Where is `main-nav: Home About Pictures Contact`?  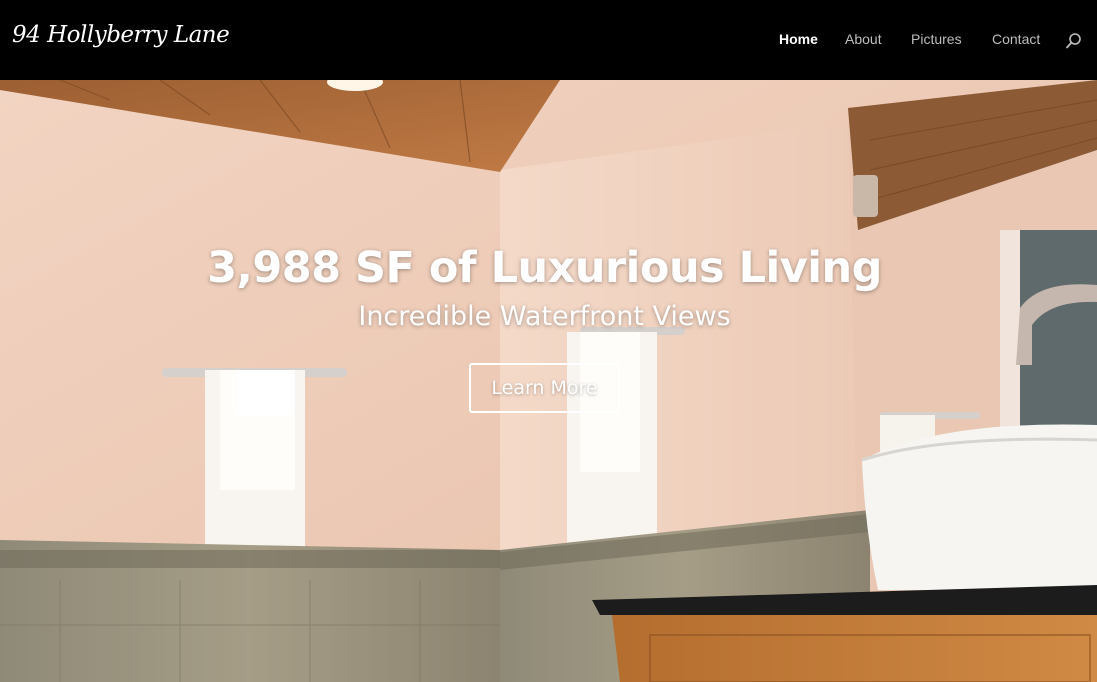 main-nav: Home About Pictures Contact is located at coordinates (548, 41).